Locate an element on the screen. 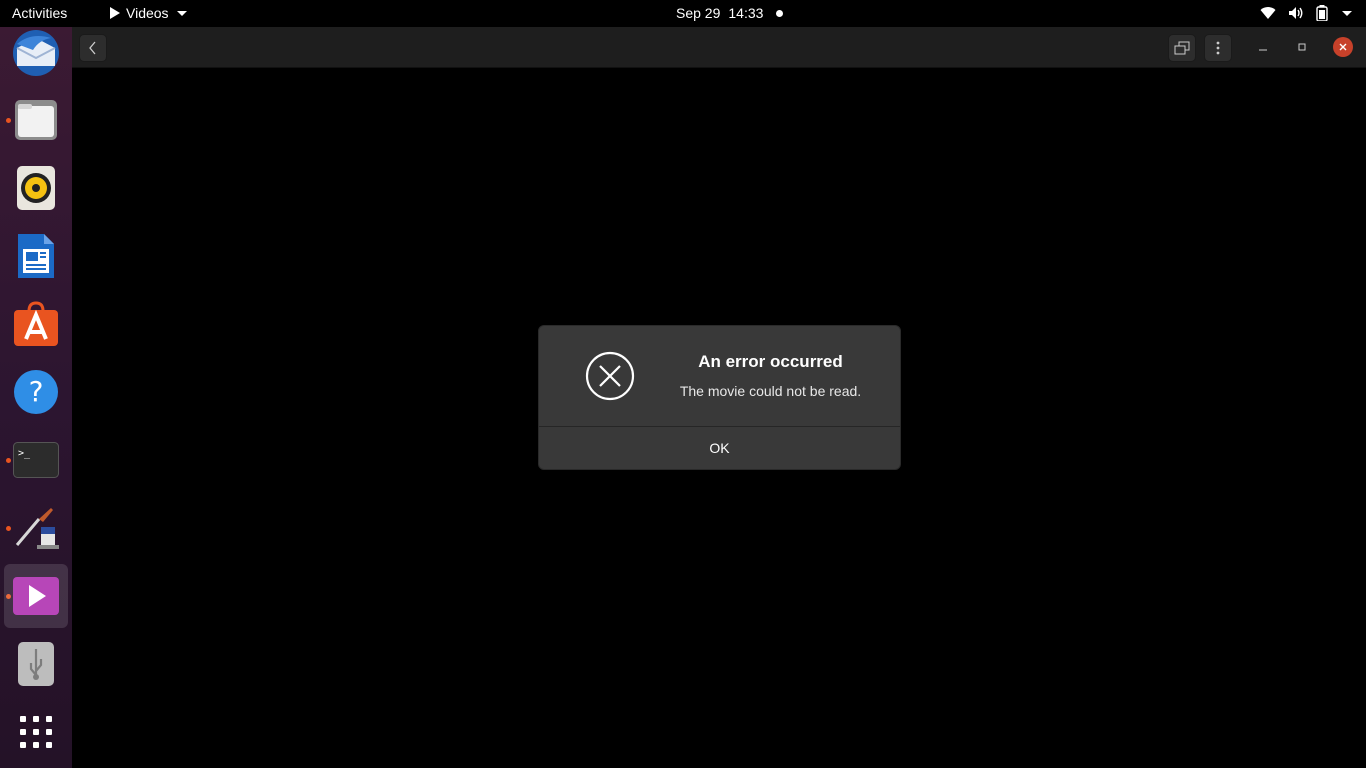 The width and height of the screenshot is (1366, 768). shopping-bag-icon is located at coordinates (36, 323).